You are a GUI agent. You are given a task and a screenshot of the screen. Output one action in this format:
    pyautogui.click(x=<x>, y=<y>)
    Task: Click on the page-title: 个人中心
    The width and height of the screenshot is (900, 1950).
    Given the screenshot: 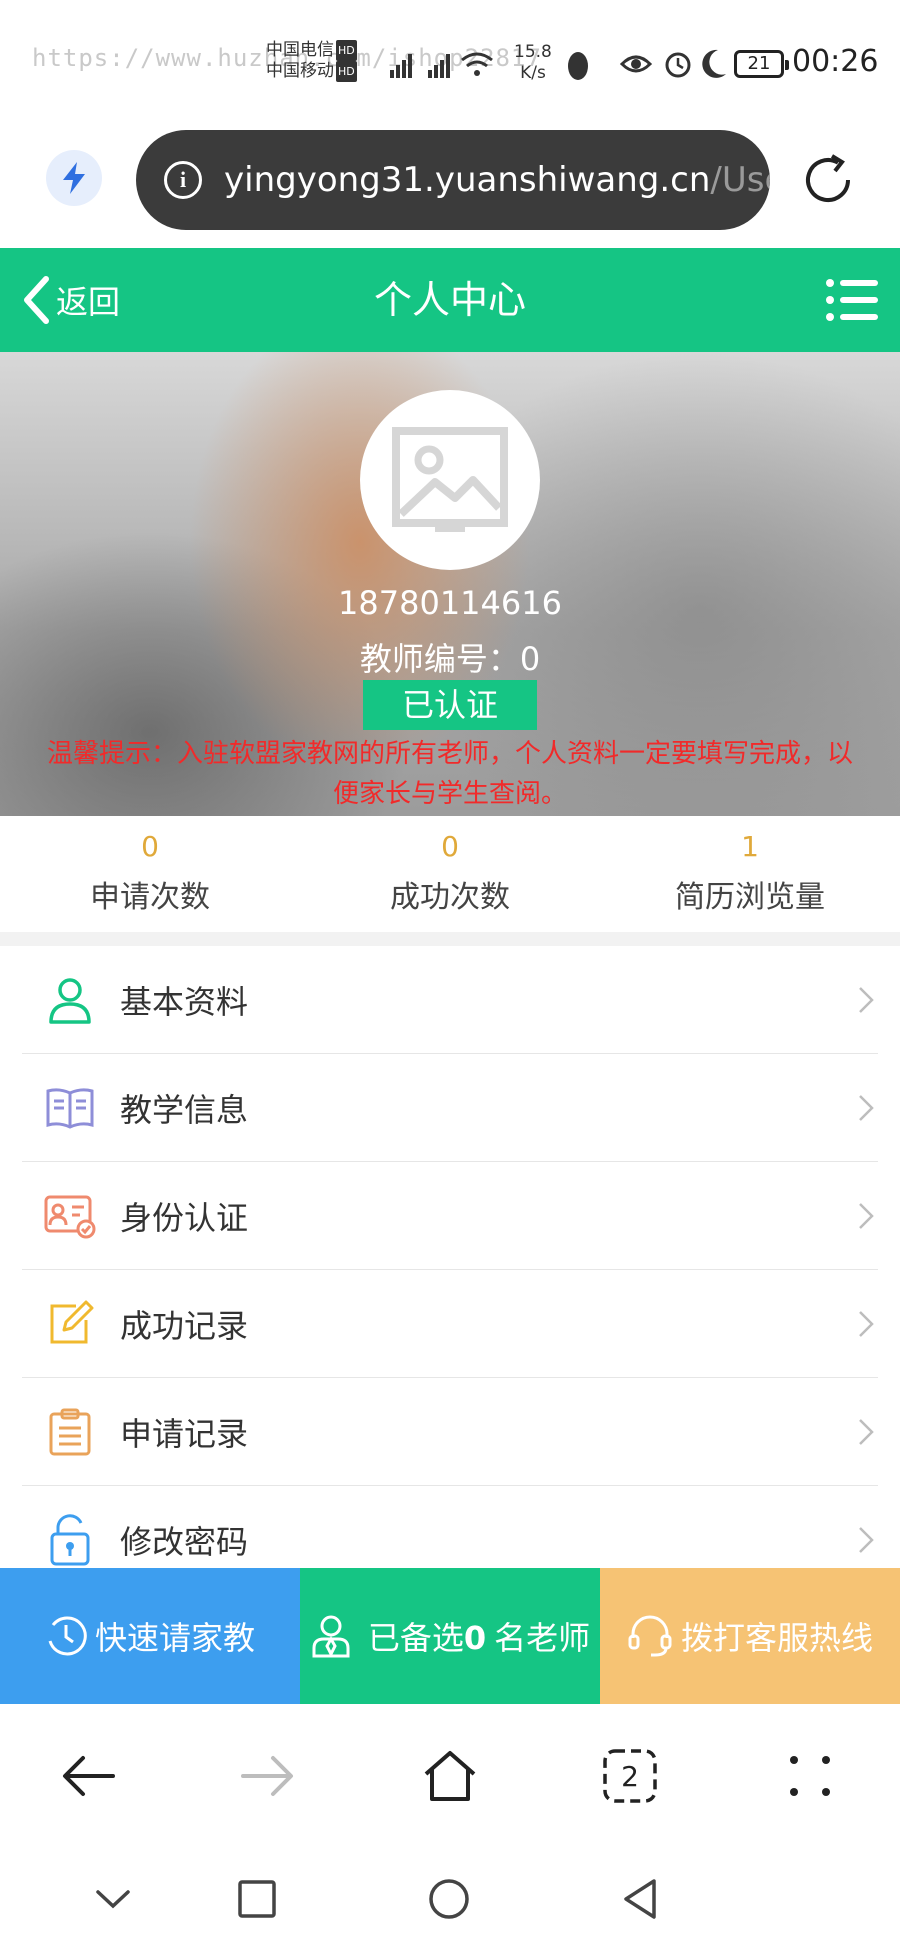 What is the action you would take?
    pyautogui.click(x=449, y=300)
    